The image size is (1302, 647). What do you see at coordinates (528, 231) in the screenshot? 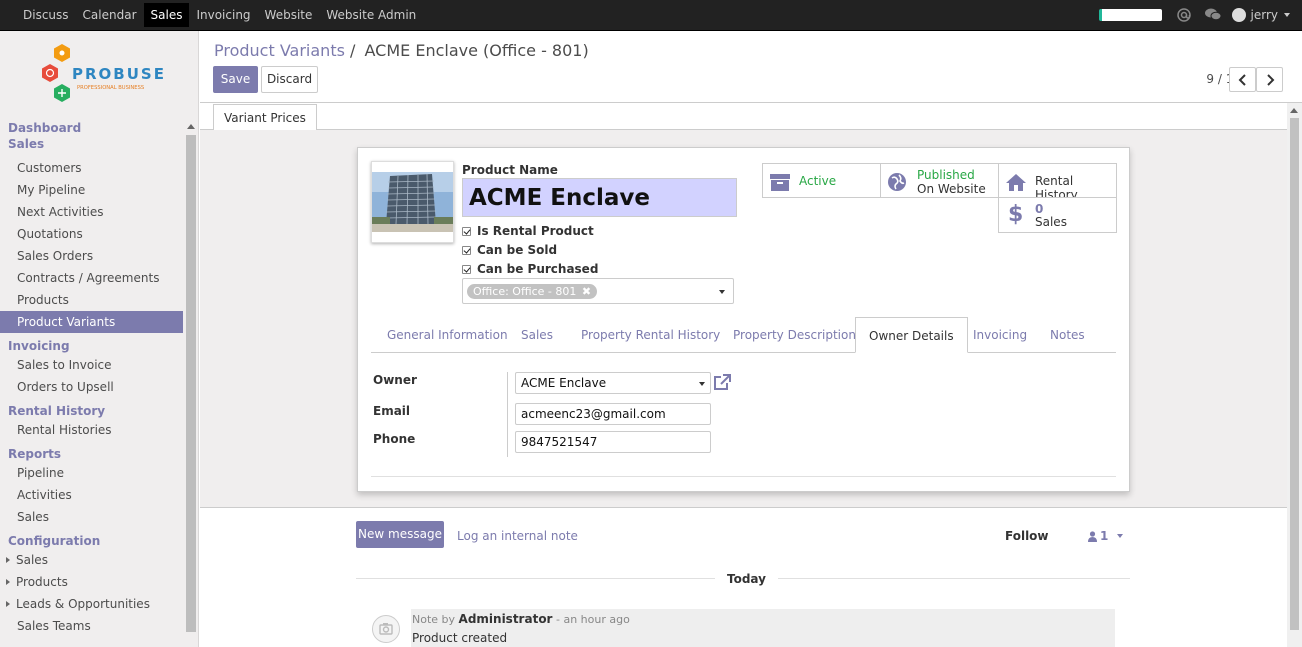
I see `checkbox-rental-product: Is Rental Product` at bounding box center [528, 231].